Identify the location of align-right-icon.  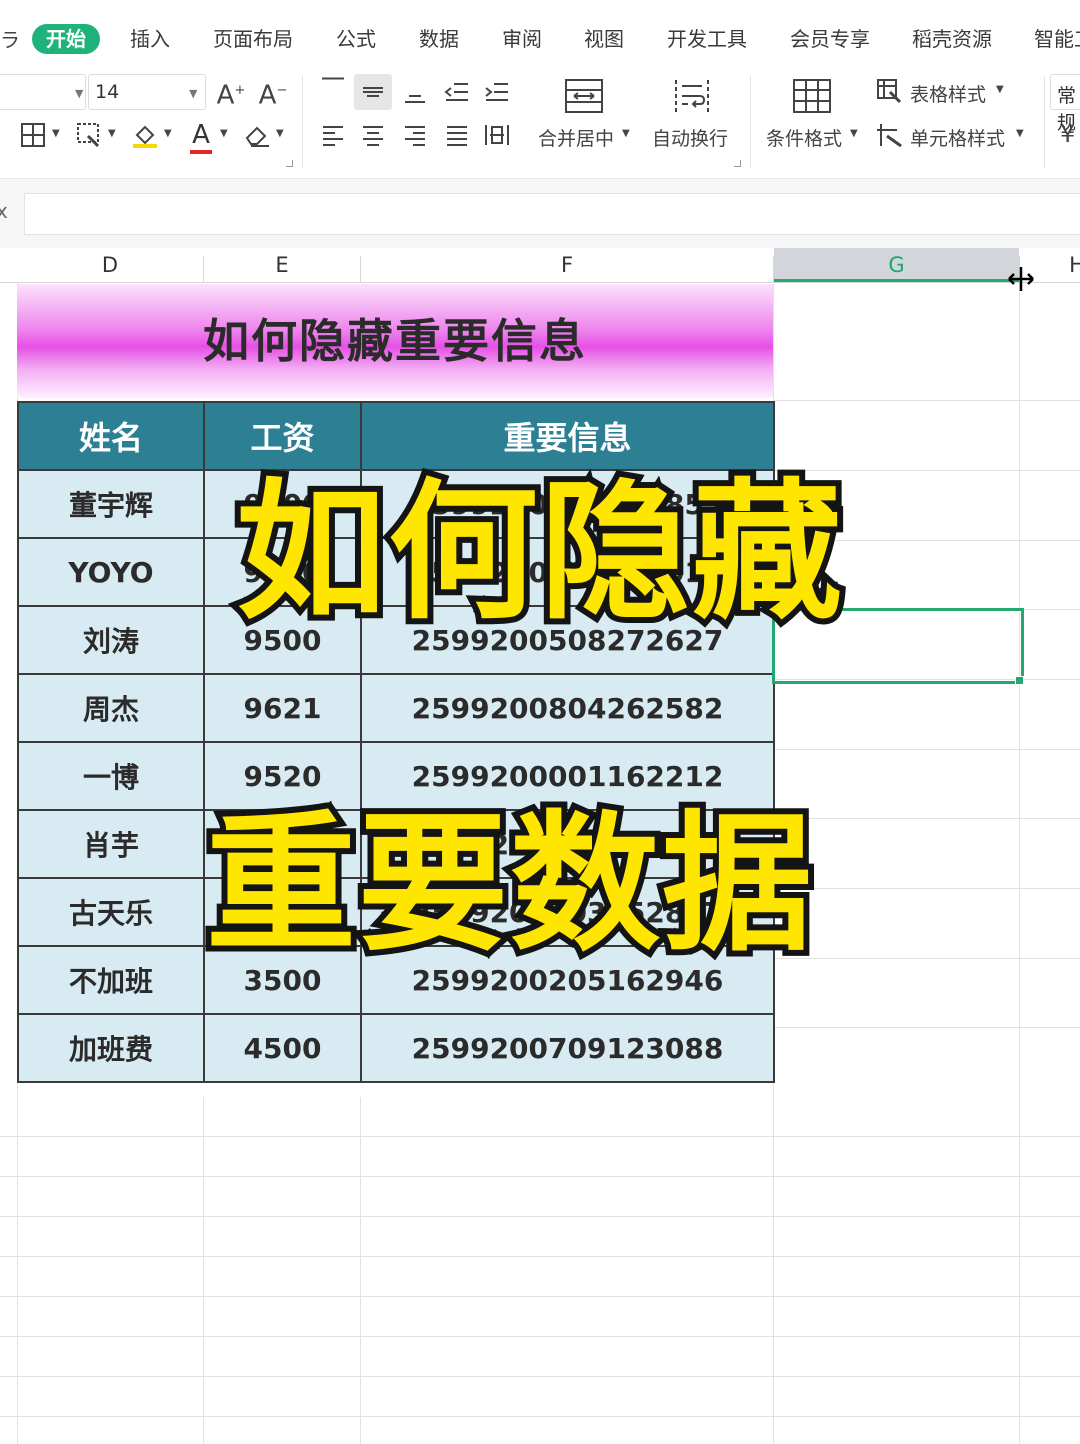
(415, 137).